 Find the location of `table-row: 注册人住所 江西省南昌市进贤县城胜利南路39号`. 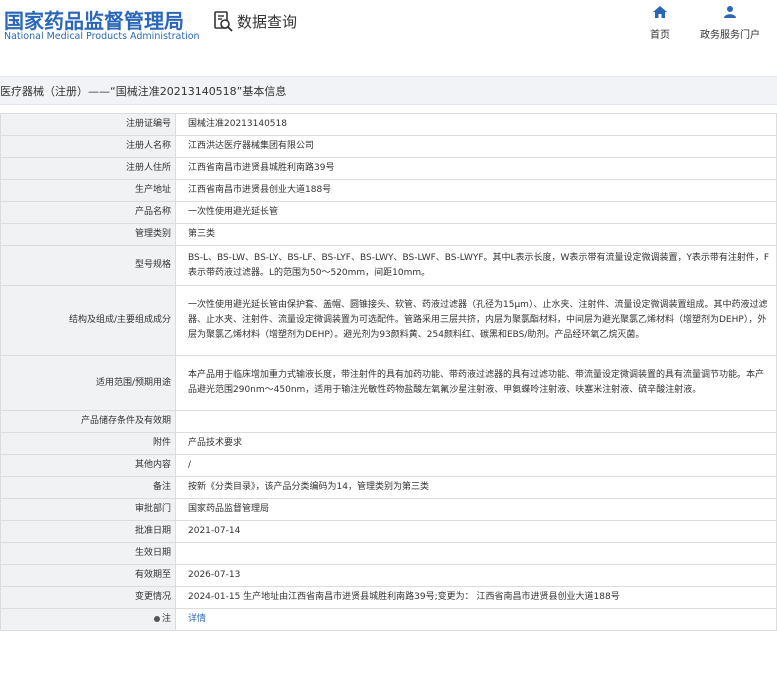

table-row: 注册人住所 江西省南昌市进贤县城胜利南路39号 is located at coordinates (388, 168).